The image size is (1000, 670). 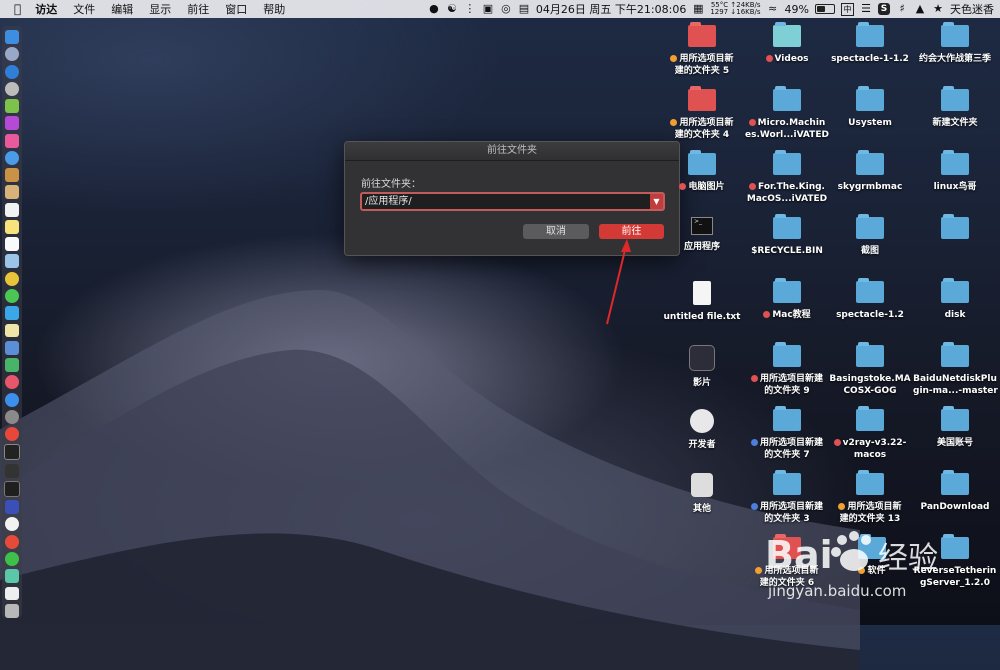 What do you see at coordinates (787, 299) in the screenshot?
I see `desktop-folder: Mac教程` at bounding box center [787, 299].